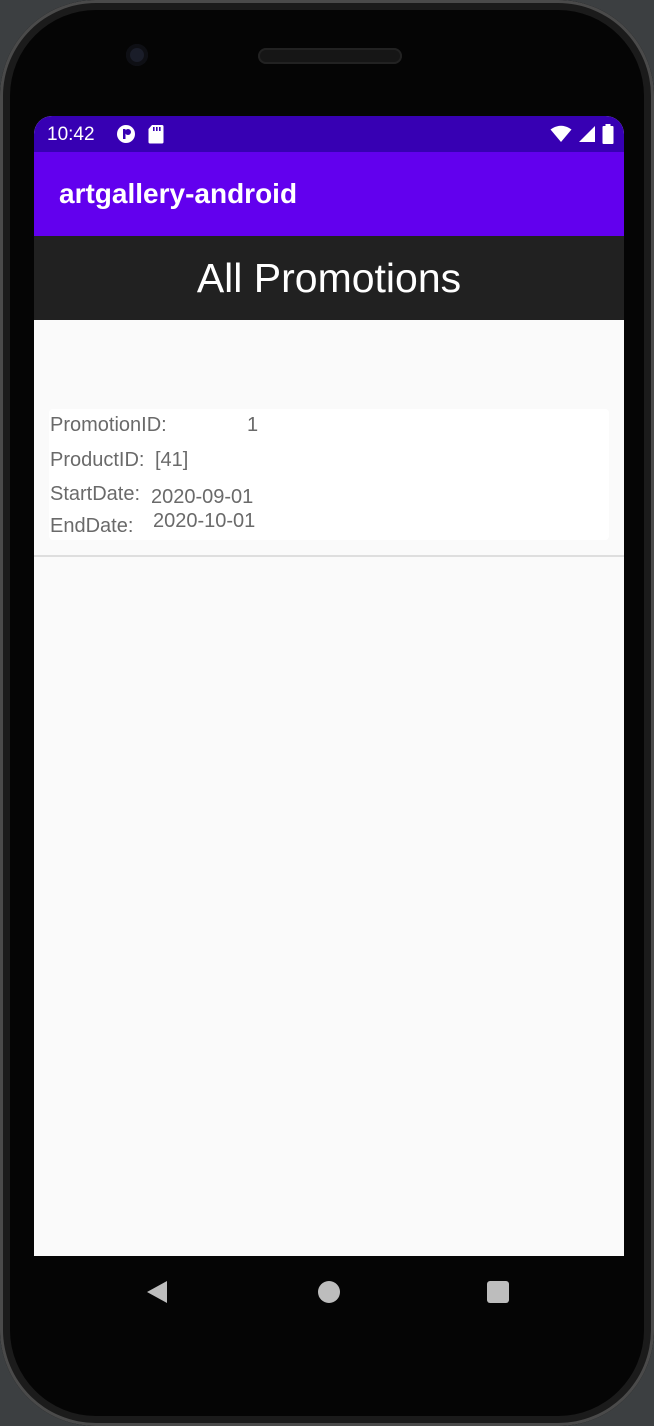  What do you see at coordinates (71, 134) in the screenshot?
I see `status-time: 10:42` at bounding box center [71, 134].